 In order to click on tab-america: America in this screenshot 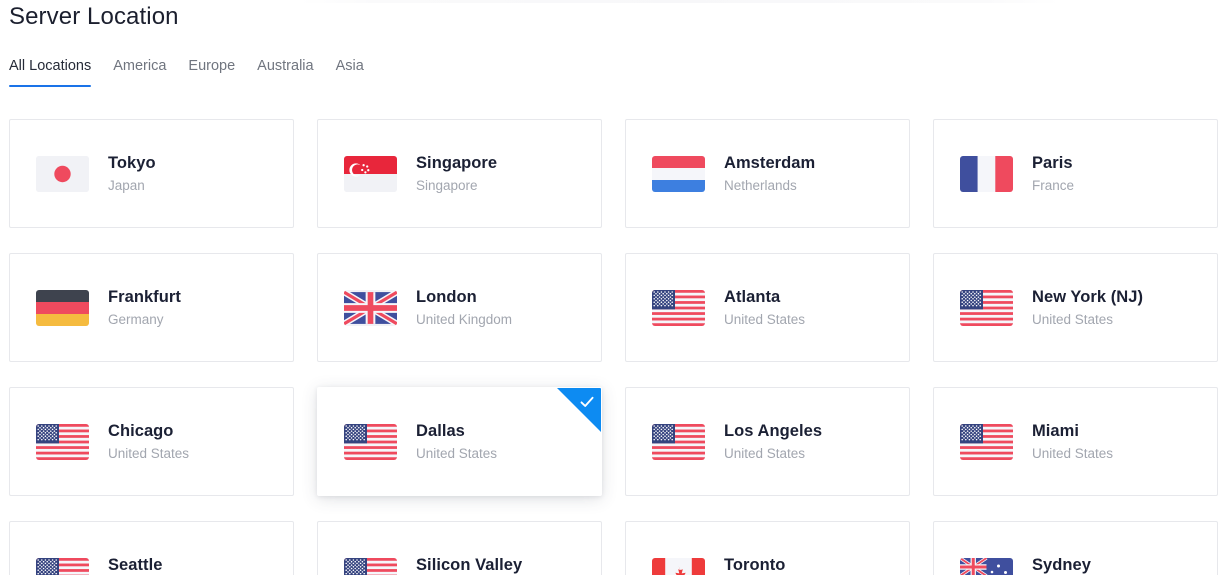, I will do `click(150, 72)`.